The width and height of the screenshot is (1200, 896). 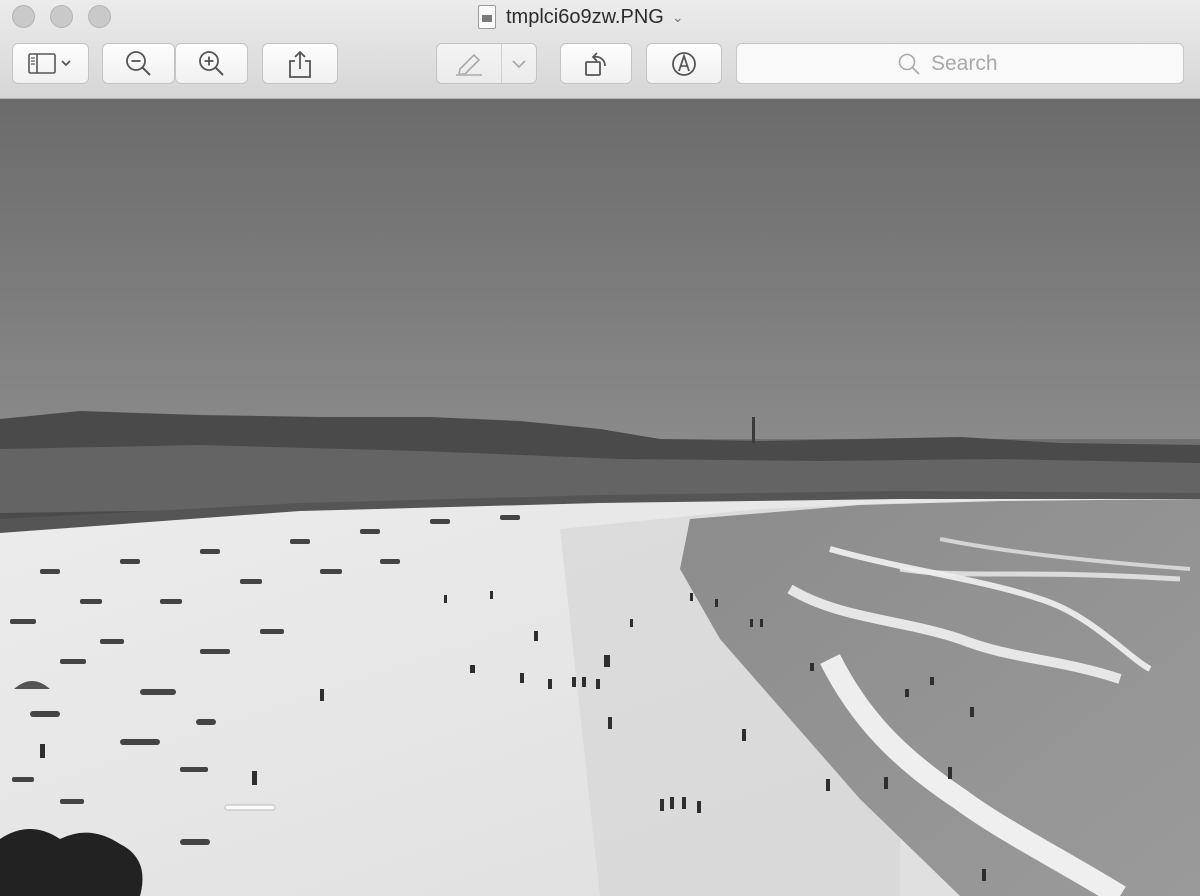 I want to click on highlighter-icon, so click(x=469, y=64).